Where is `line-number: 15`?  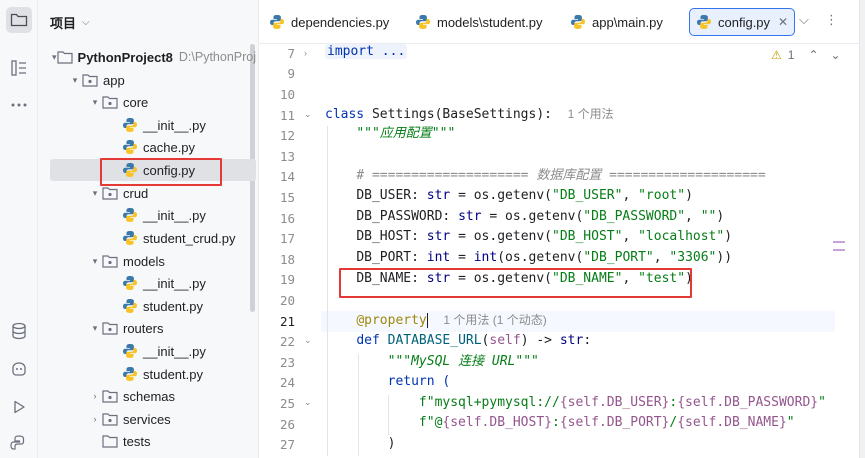
line-number: 15 is located at coordinates (287, 197).